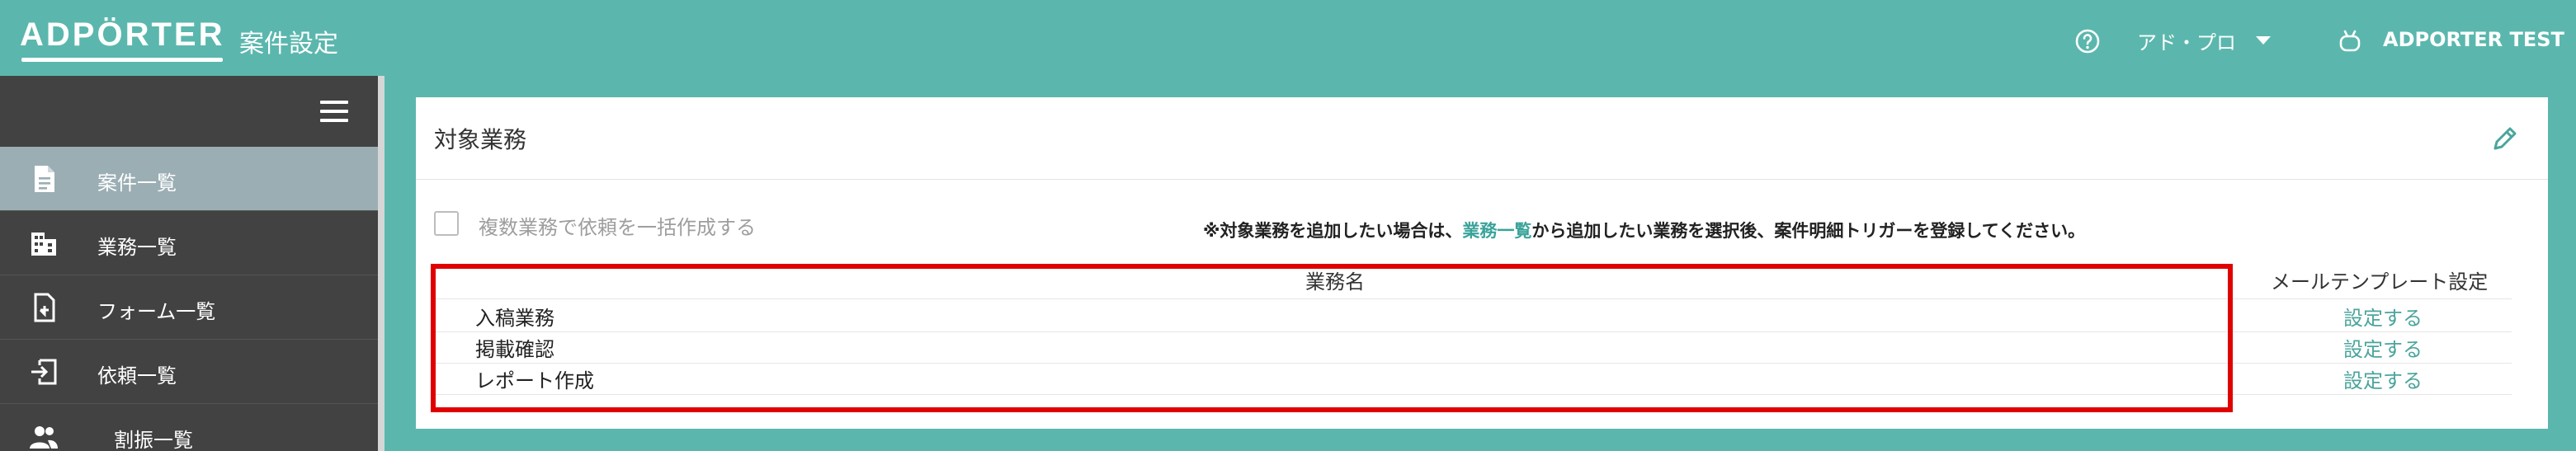  What do you see at coordinates (2380, 282) in the screenshot?
I see `column-header-mail-template: メールテンプレート設定` at bounding box center [2380, 282].